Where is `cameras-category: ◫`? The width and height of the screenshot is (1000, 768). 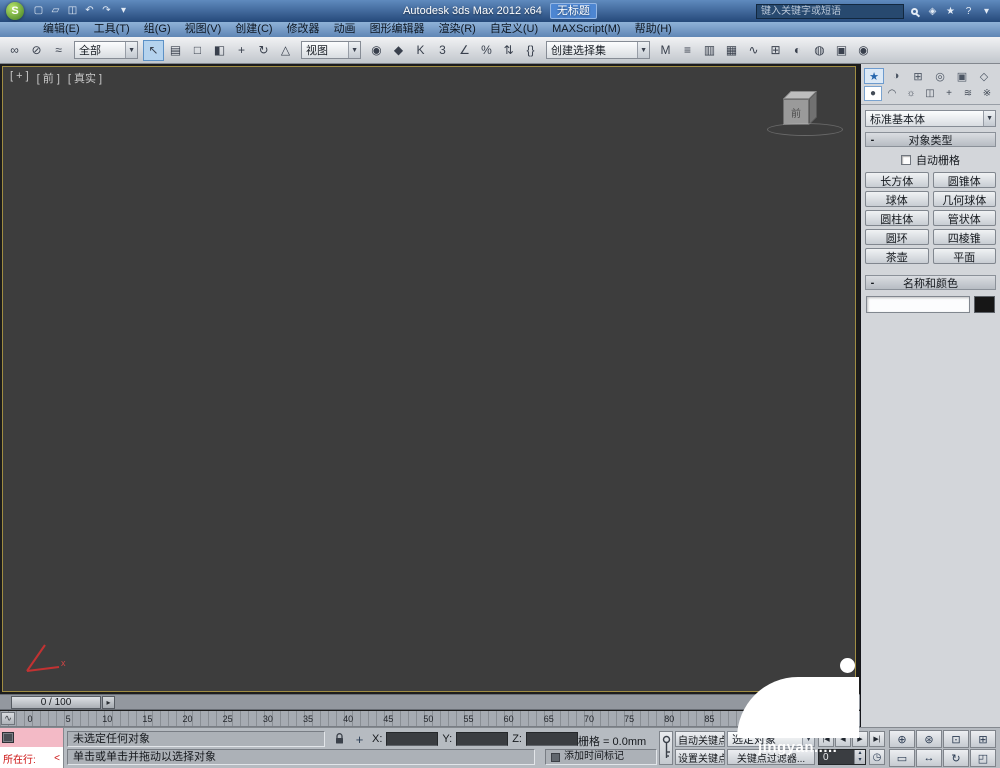 cameras-category: ◫ is located at coordinates (930, 93).